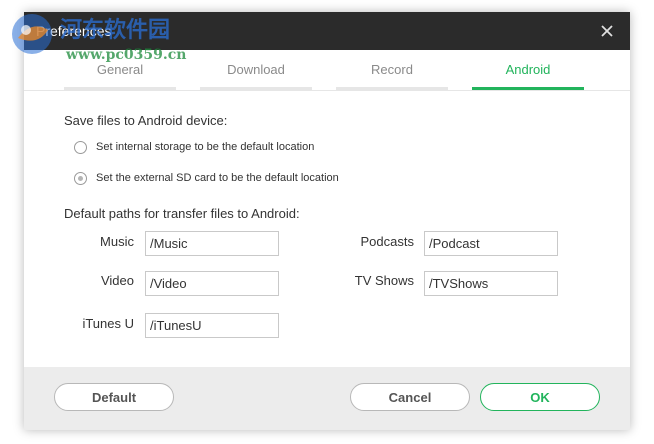  I want to click on tab-label: Download, so click(256, 69).